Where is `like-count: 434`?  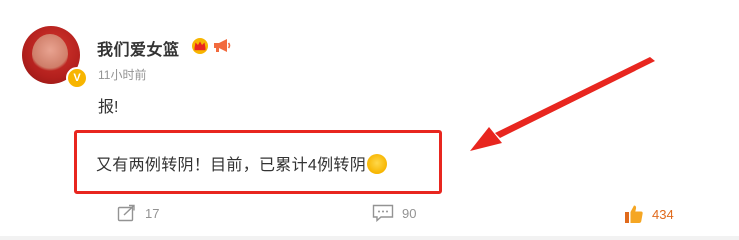
like-count: 434 is located at coordinates (663, 214).